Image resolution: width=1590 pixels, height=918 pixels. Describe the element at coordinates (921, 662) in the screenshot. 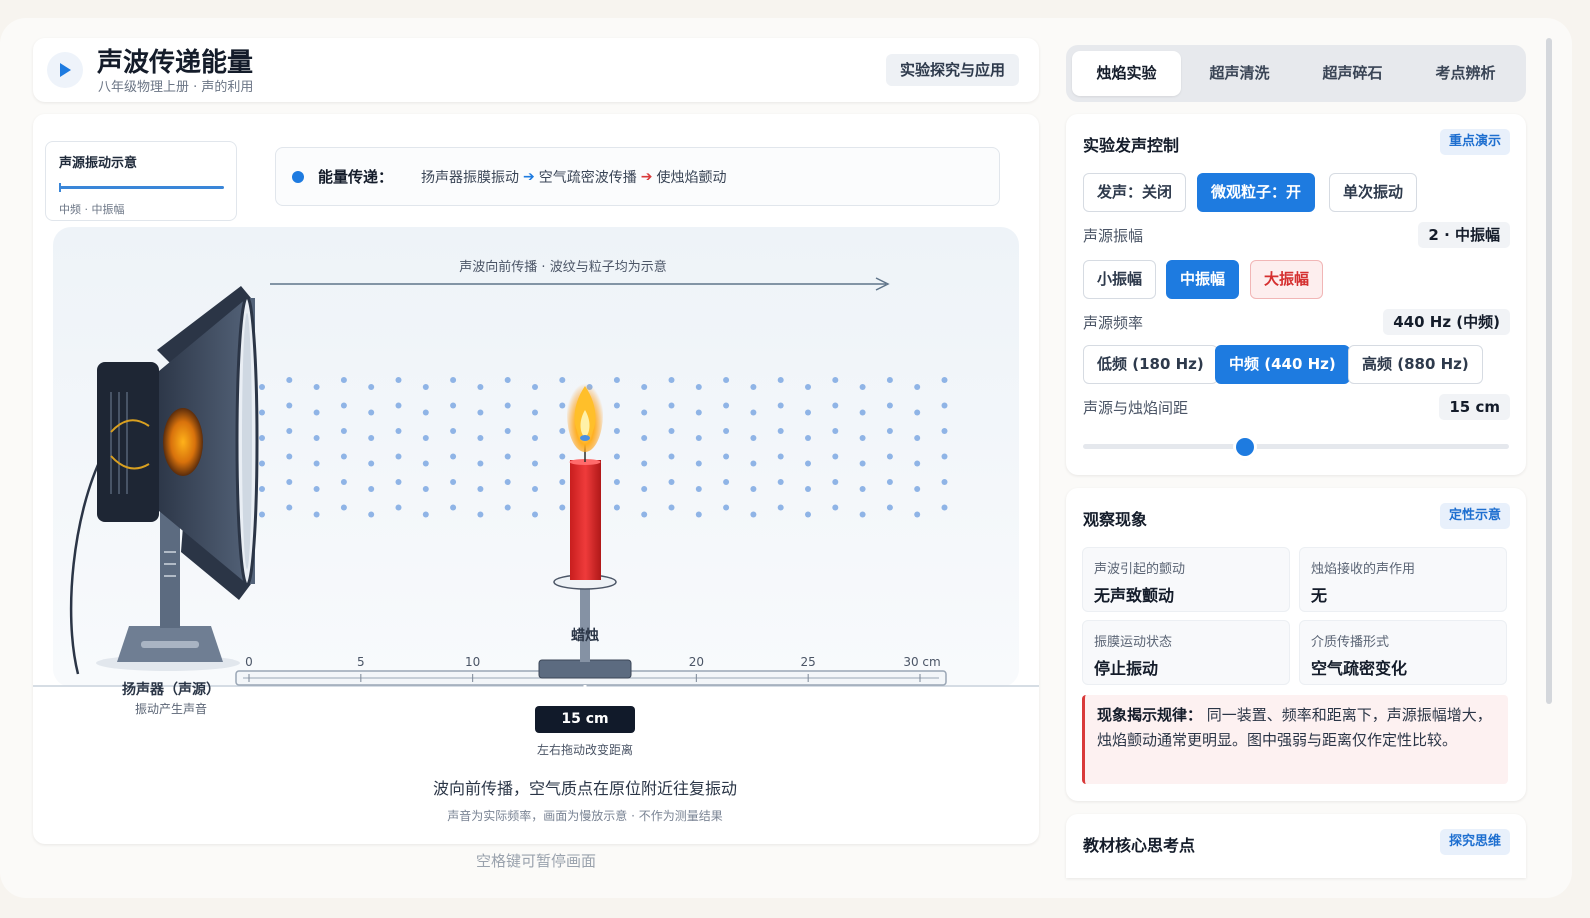

I see `ruler-tick-label: 30 cm` at that location.